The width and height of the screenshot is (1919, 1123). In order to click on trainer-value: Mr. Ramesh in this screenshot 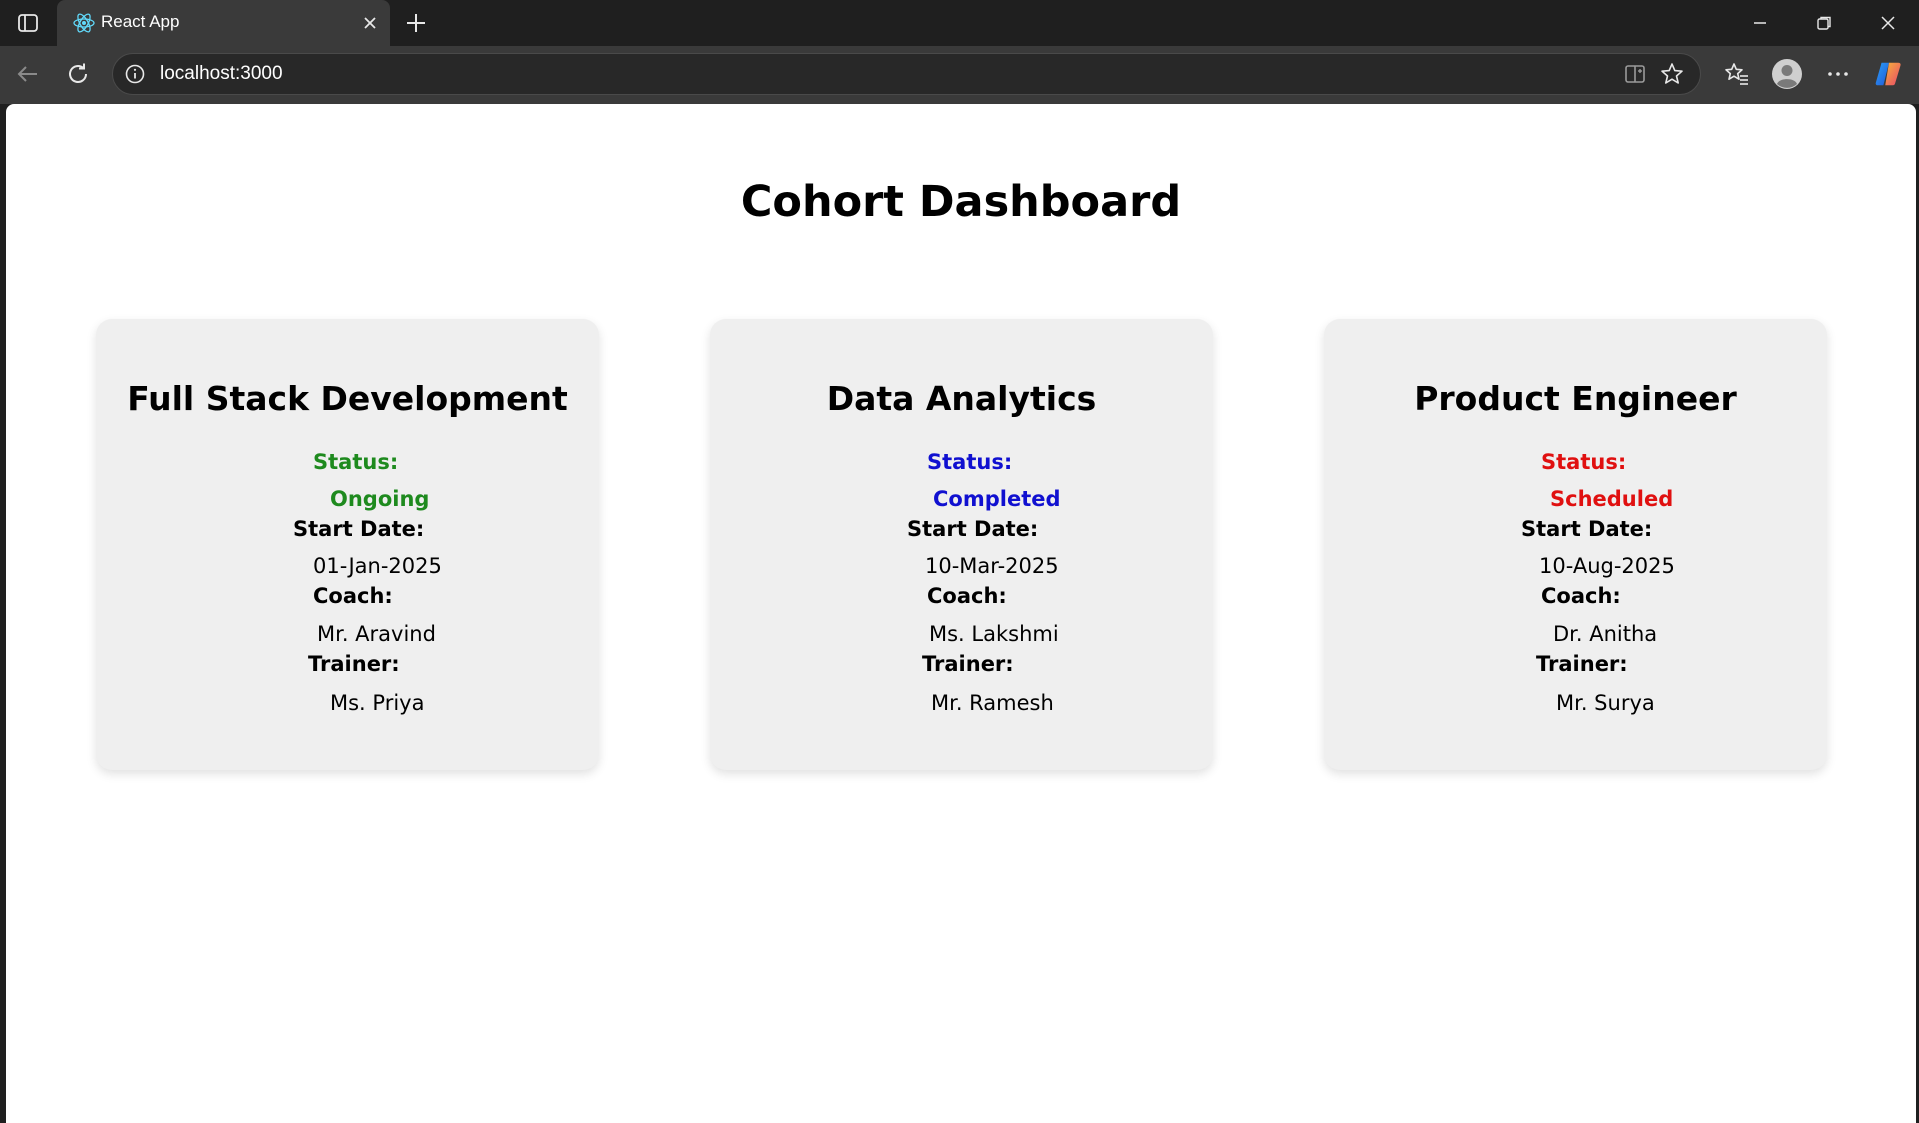, I will do `click(992, 703)`.